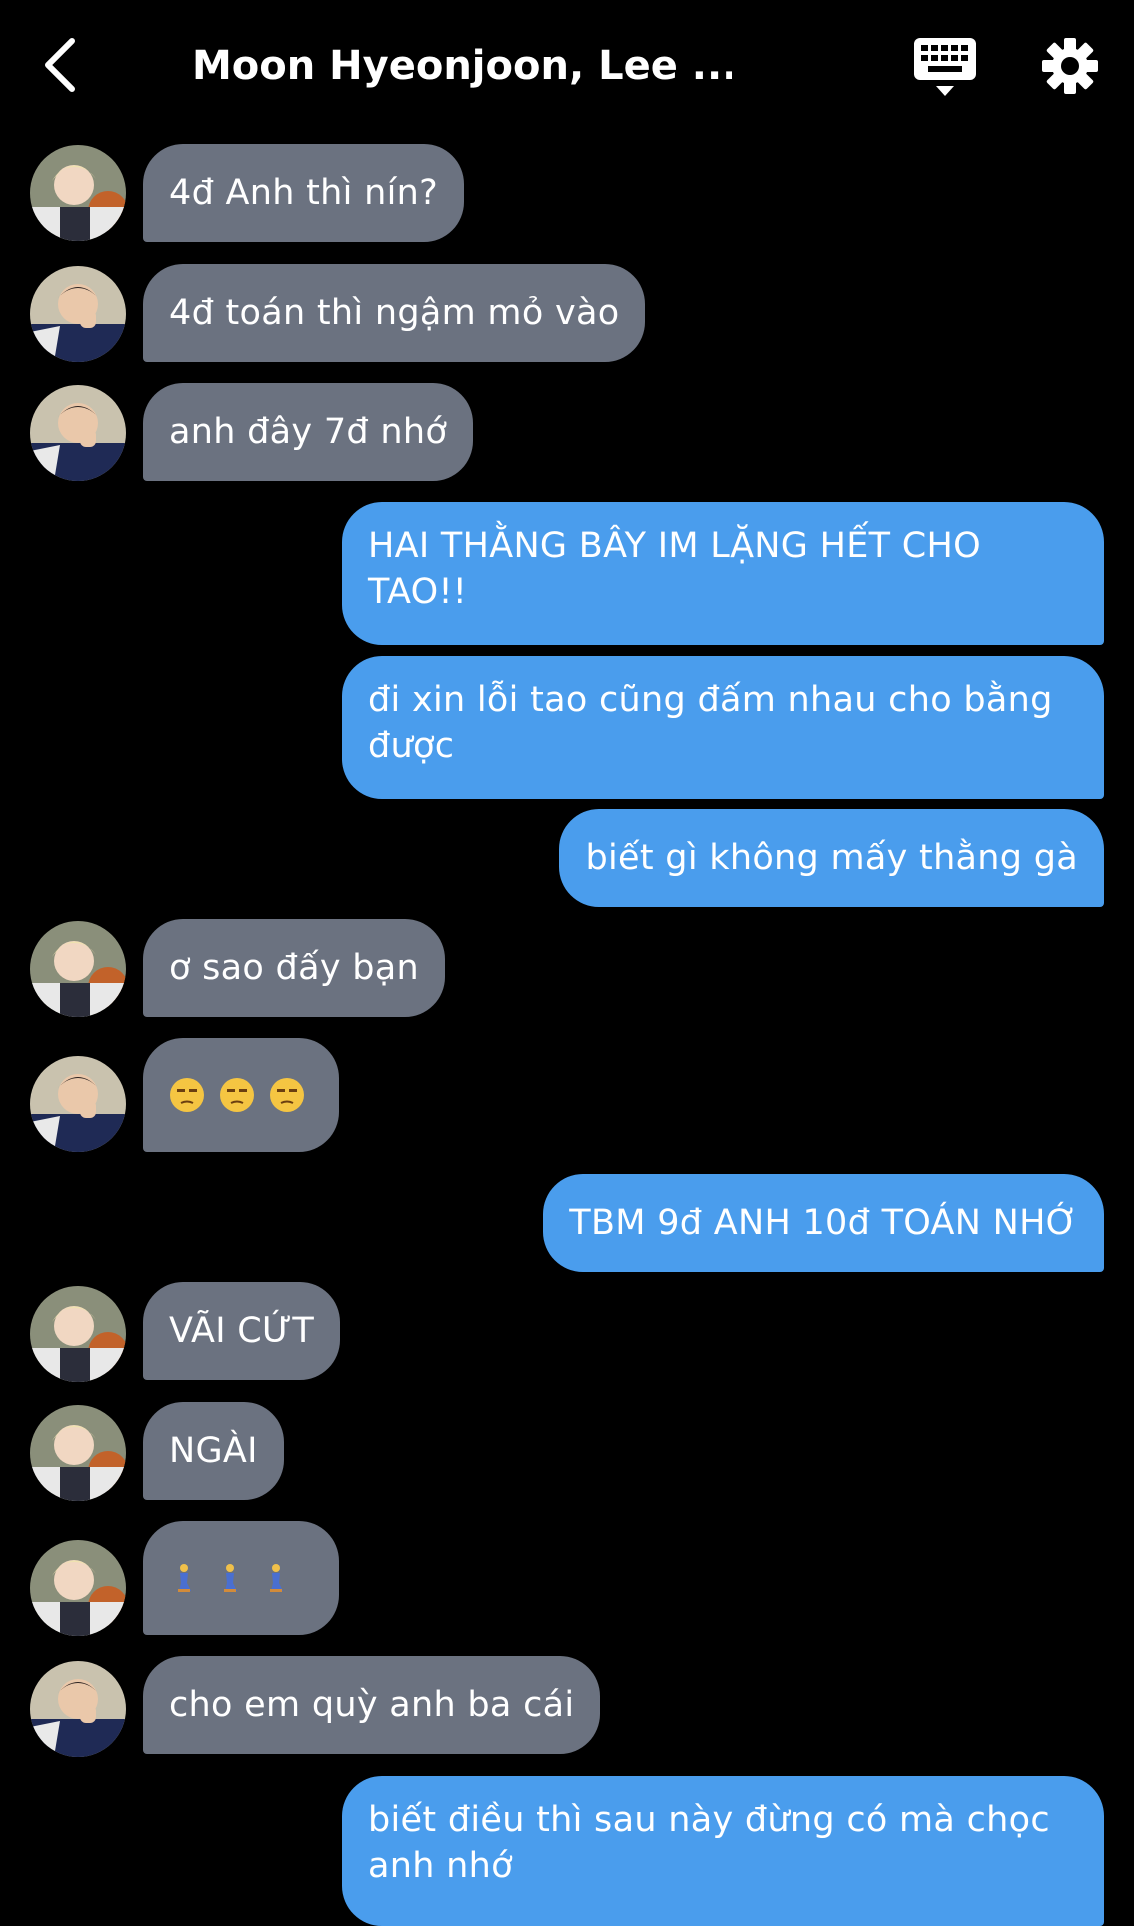 Image resolution: width=1134 pixels, height=1926 pixels. What do you see at coordinates (674, 546) in the screenshot?
I see `message-line: HAI THẰNG BÂY IM LẶNG HẾT CHO` at bounding box center [674, 546].